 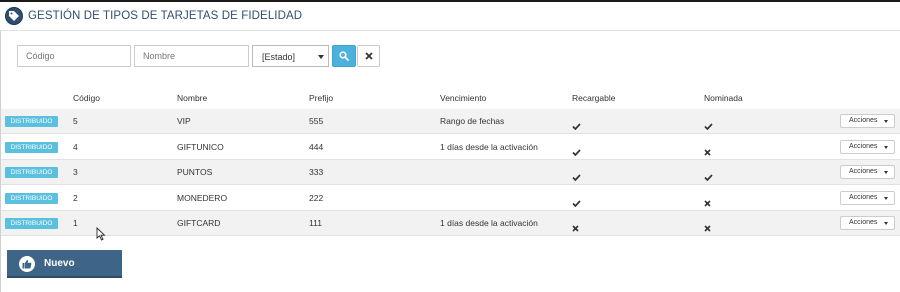 What do you see at coordinates (199, 223) in the screenshot?
I see `nombre-cell: GIFTCARD` at bounding box center [199, 223].